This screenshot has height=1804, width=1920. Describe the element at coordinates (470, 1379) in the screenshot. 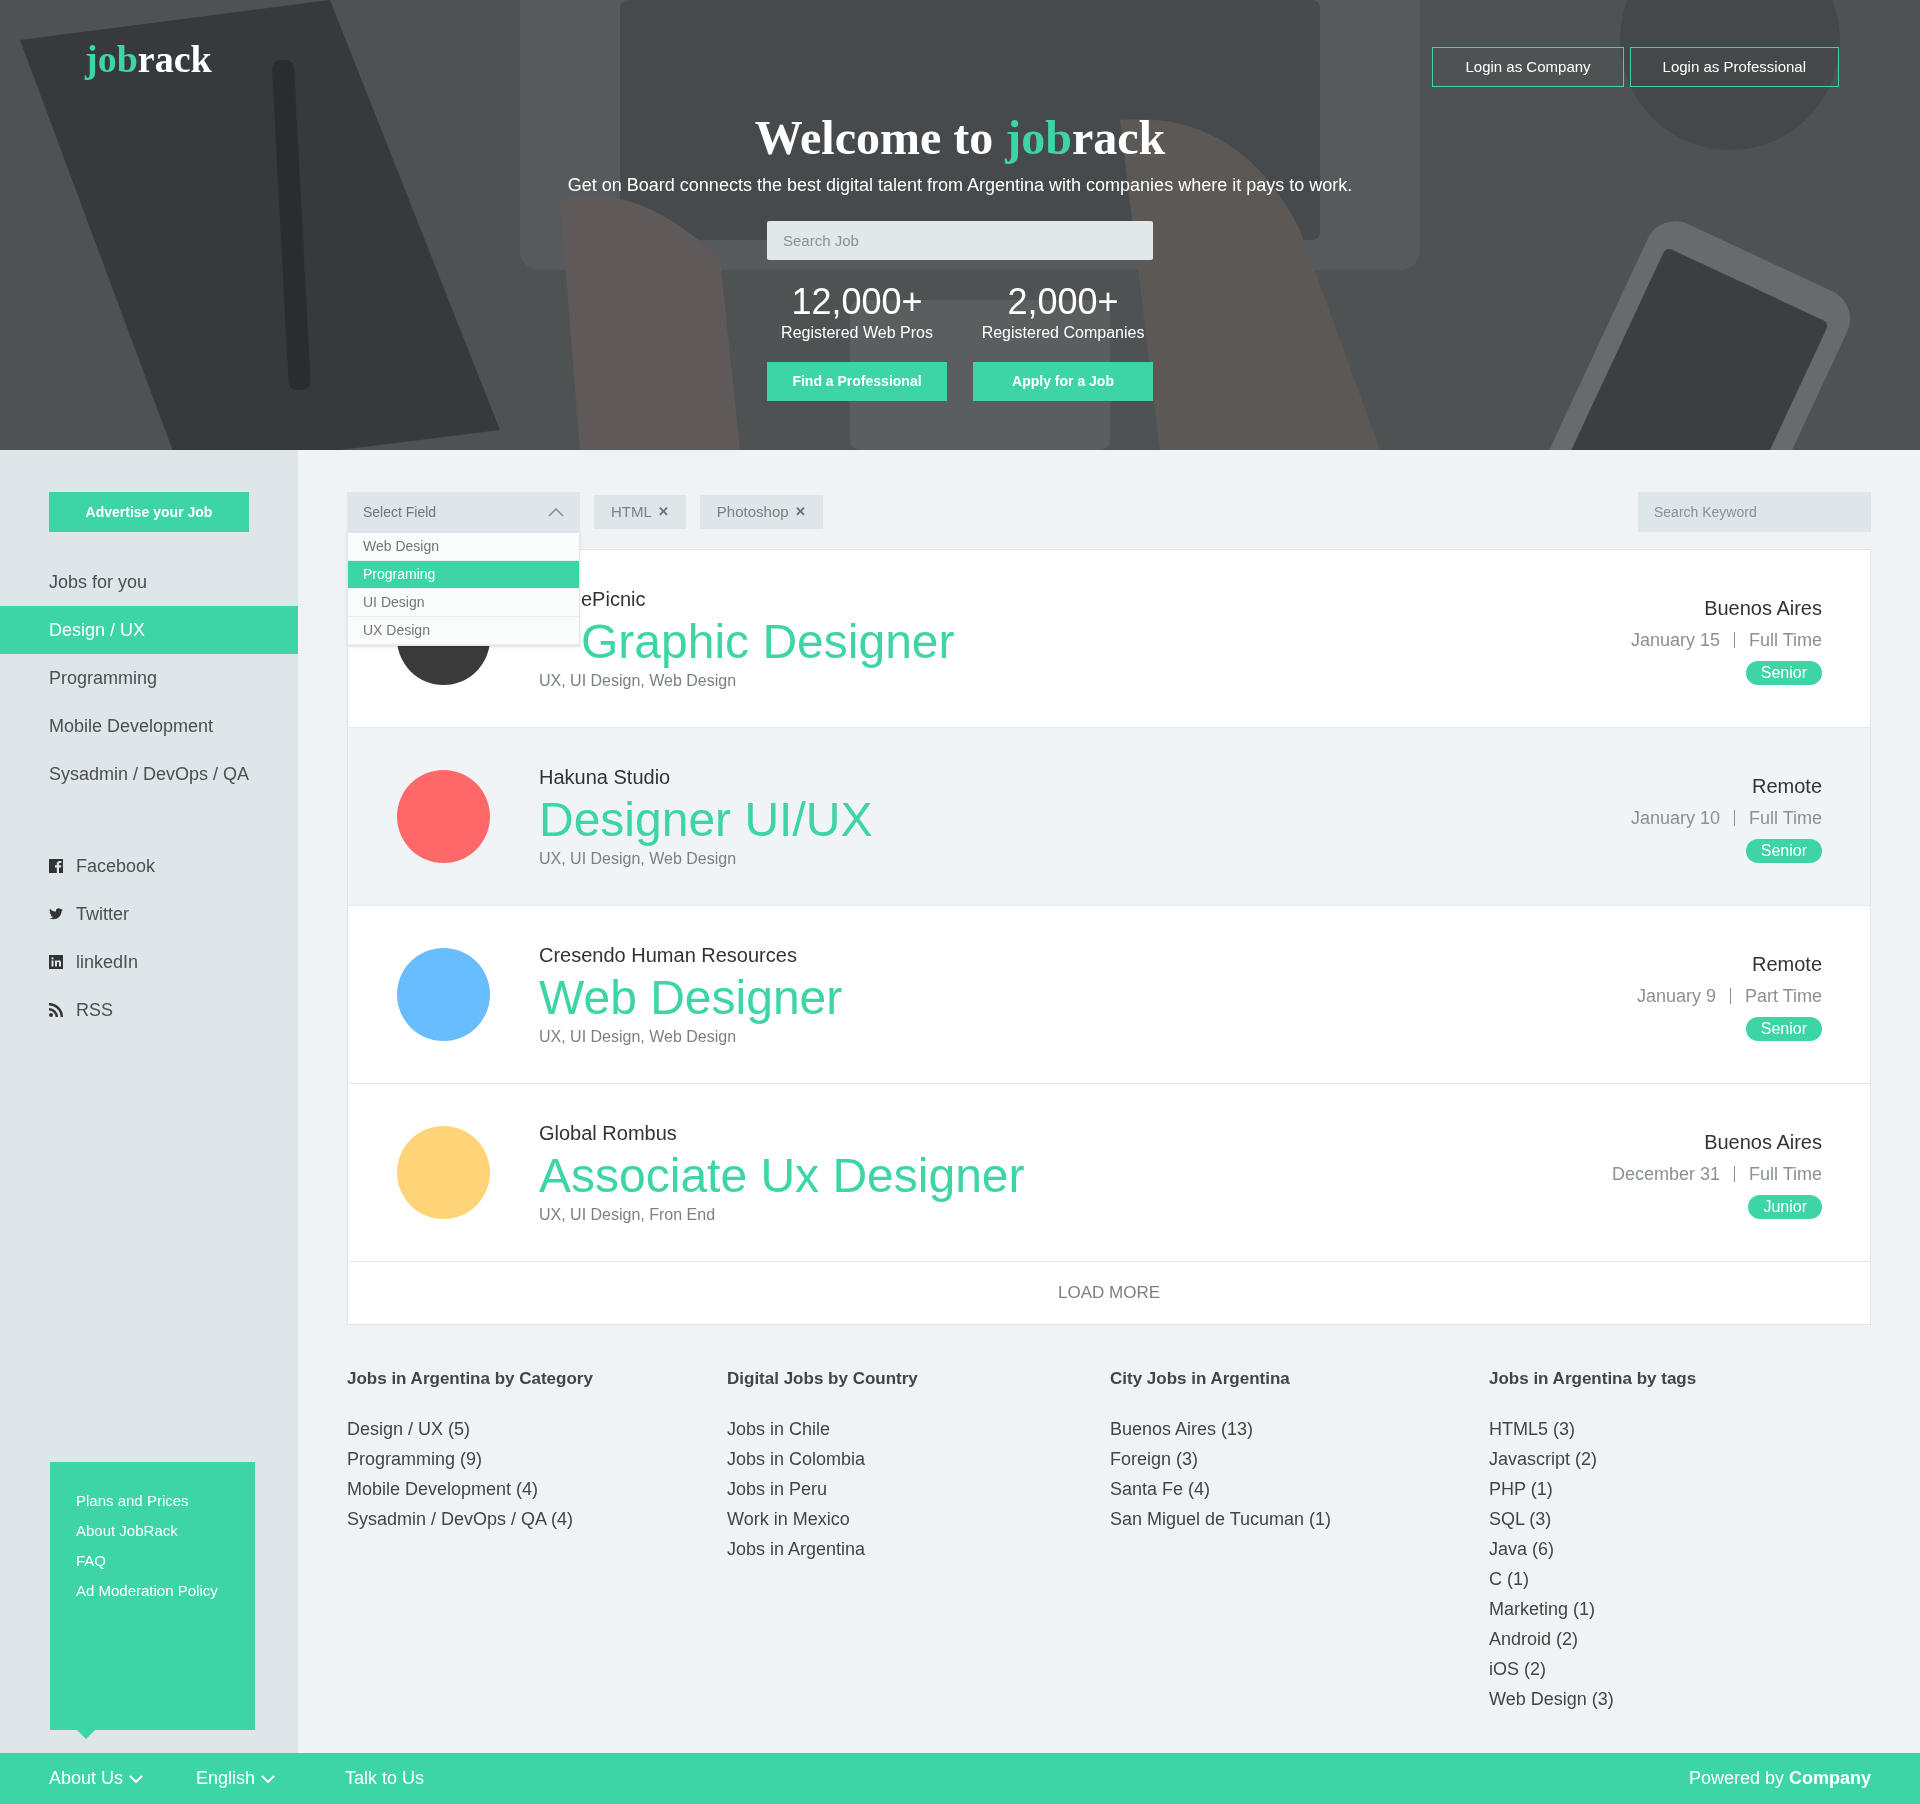

I see `column-heading: Jobs in Argentina by Category` at that location.